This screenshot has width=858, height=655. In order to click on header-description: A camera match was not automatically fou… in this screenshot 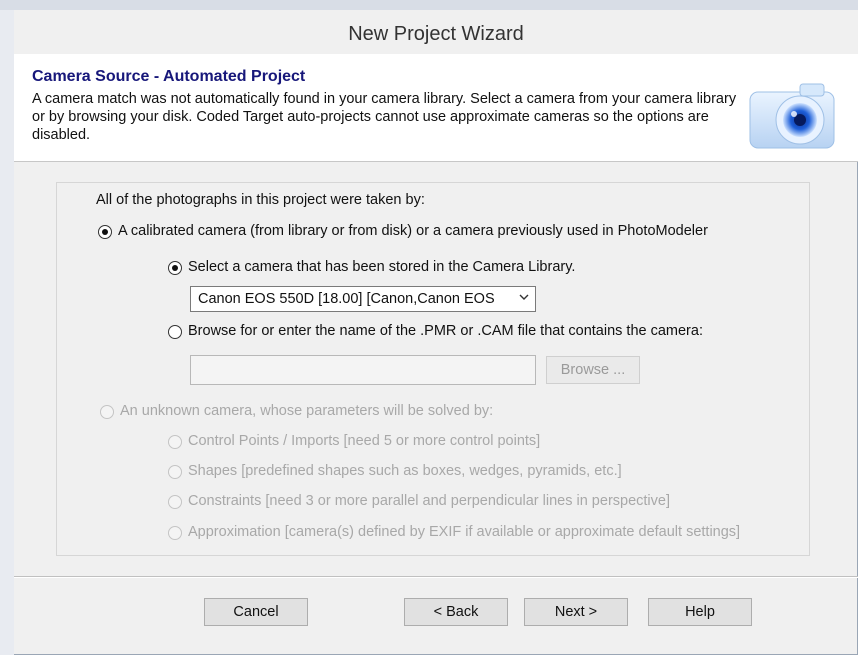, I will do `click(384, 117)`.